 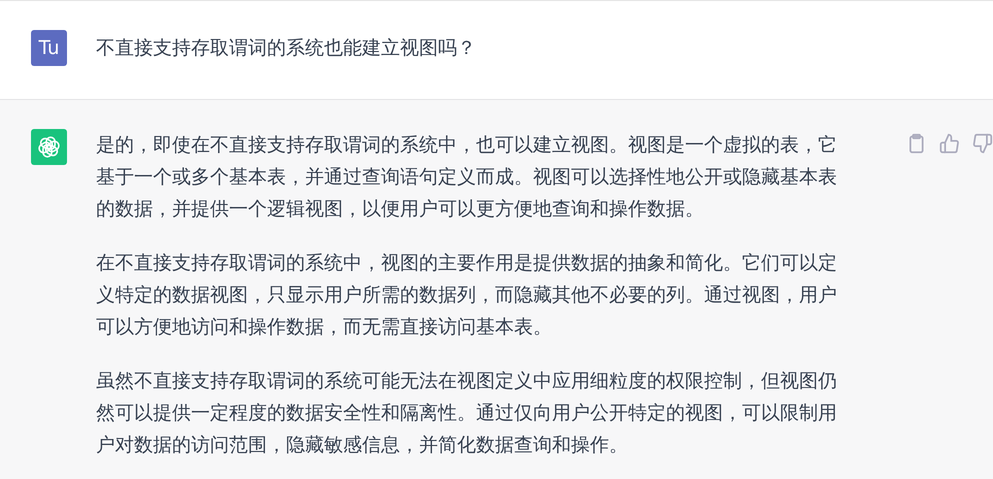 What do you see at coordinates (49, 48) in the screenshot?
I see `user-avatar: Tu` at bounding box center [49, 48].